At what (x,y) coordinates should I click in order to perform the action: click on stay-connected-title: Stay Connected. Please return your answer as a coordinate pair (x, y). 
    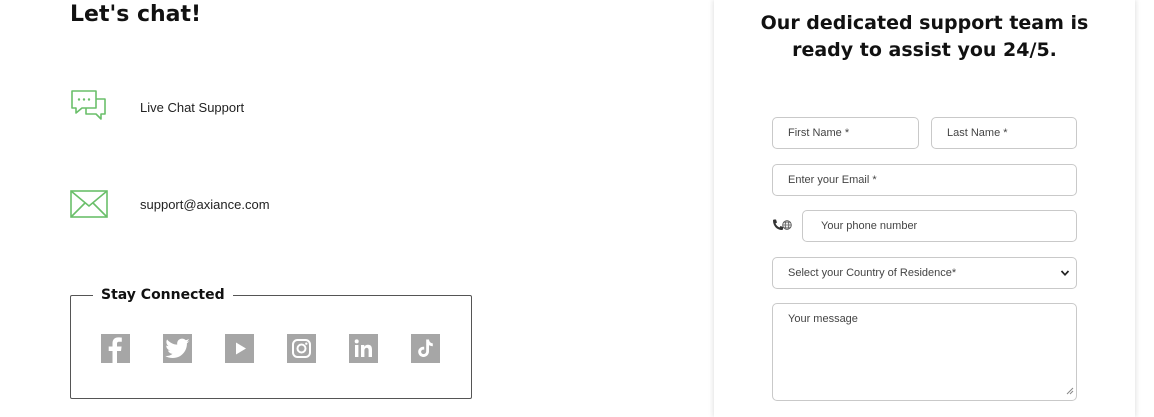
    Looking at the image, I should click on (163, 295).